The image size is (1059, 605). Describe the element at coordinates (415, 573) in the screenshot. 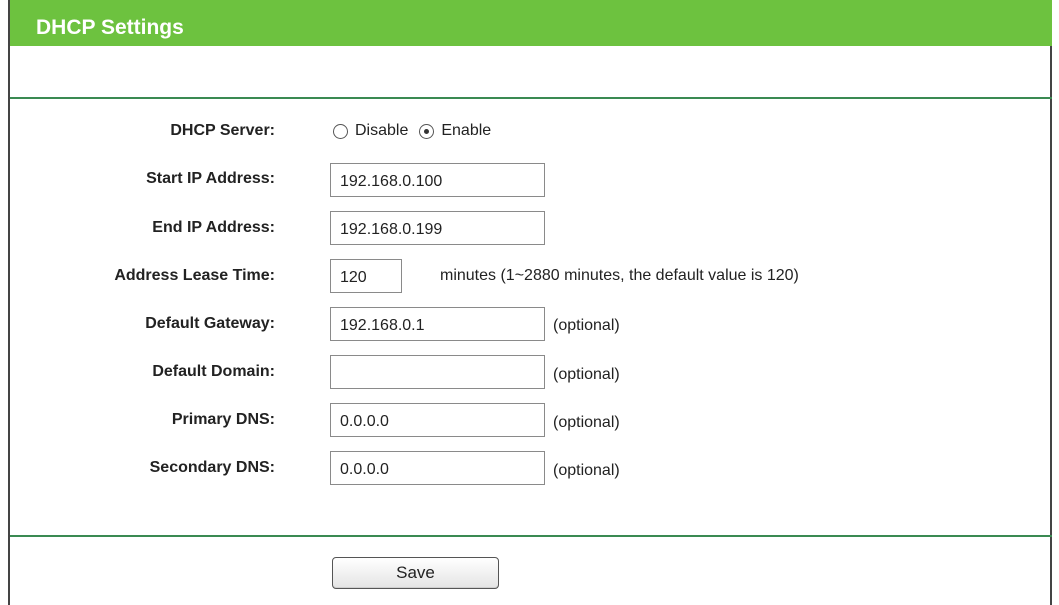

I see `save-button: Save` at that location.